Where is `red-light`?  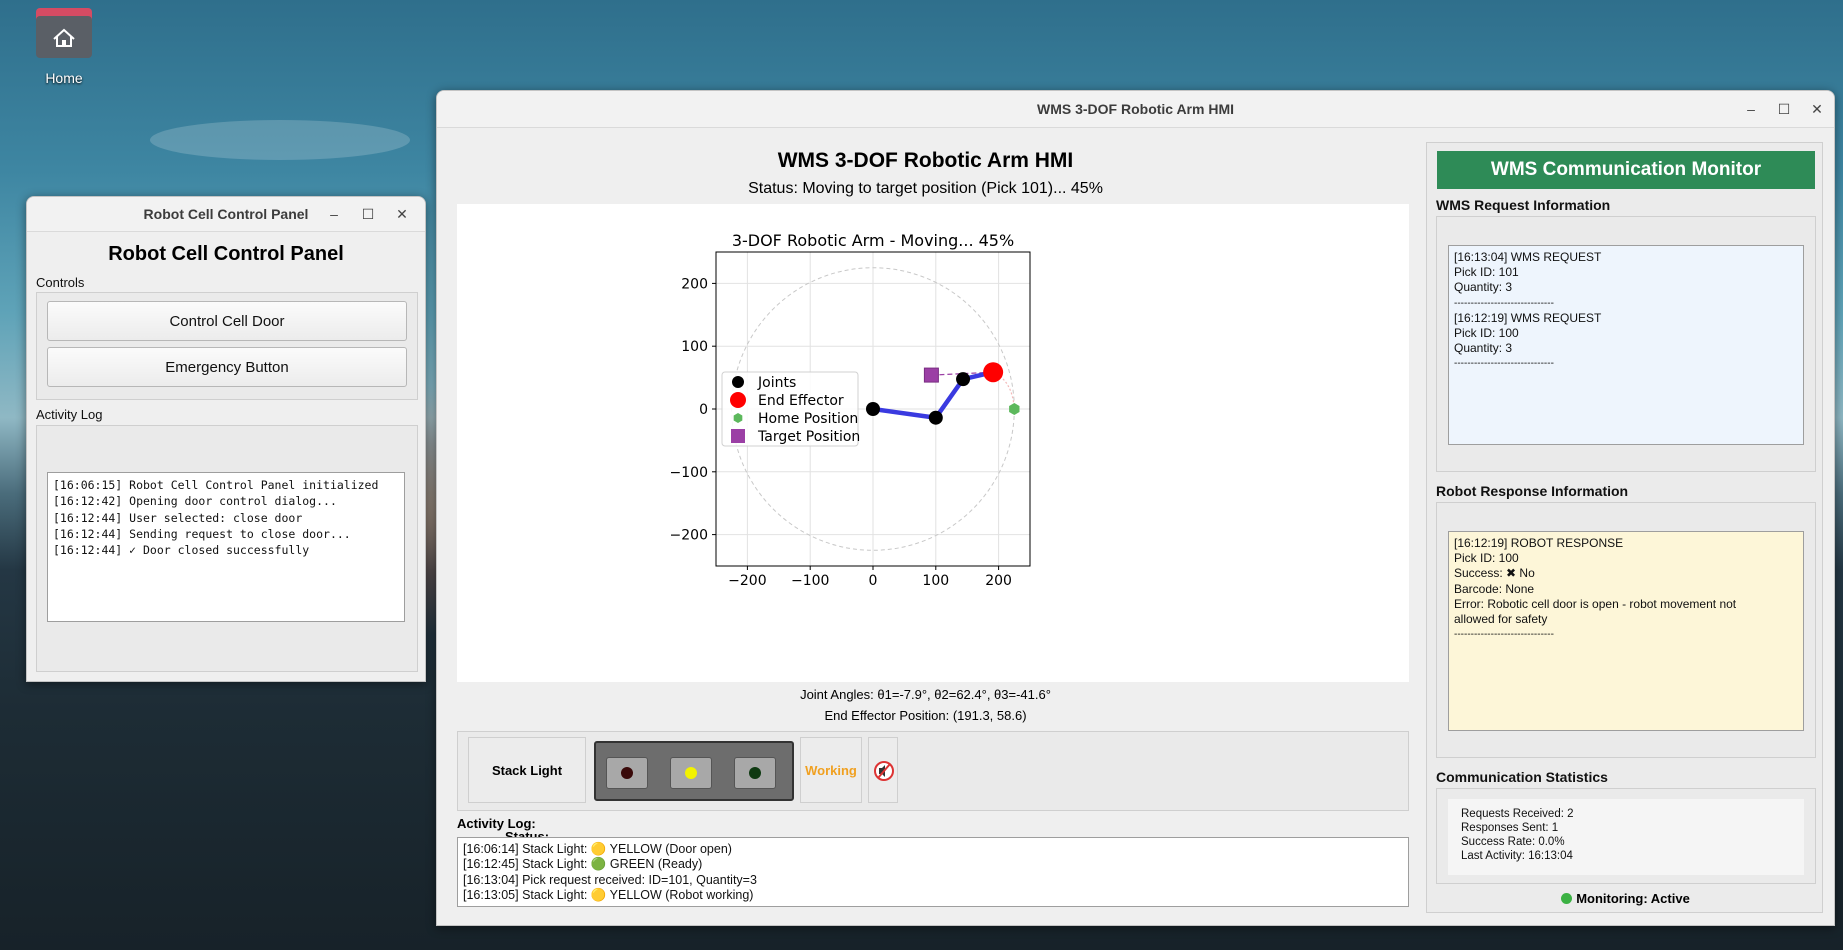
red-light is located at coordinates (627, 773).